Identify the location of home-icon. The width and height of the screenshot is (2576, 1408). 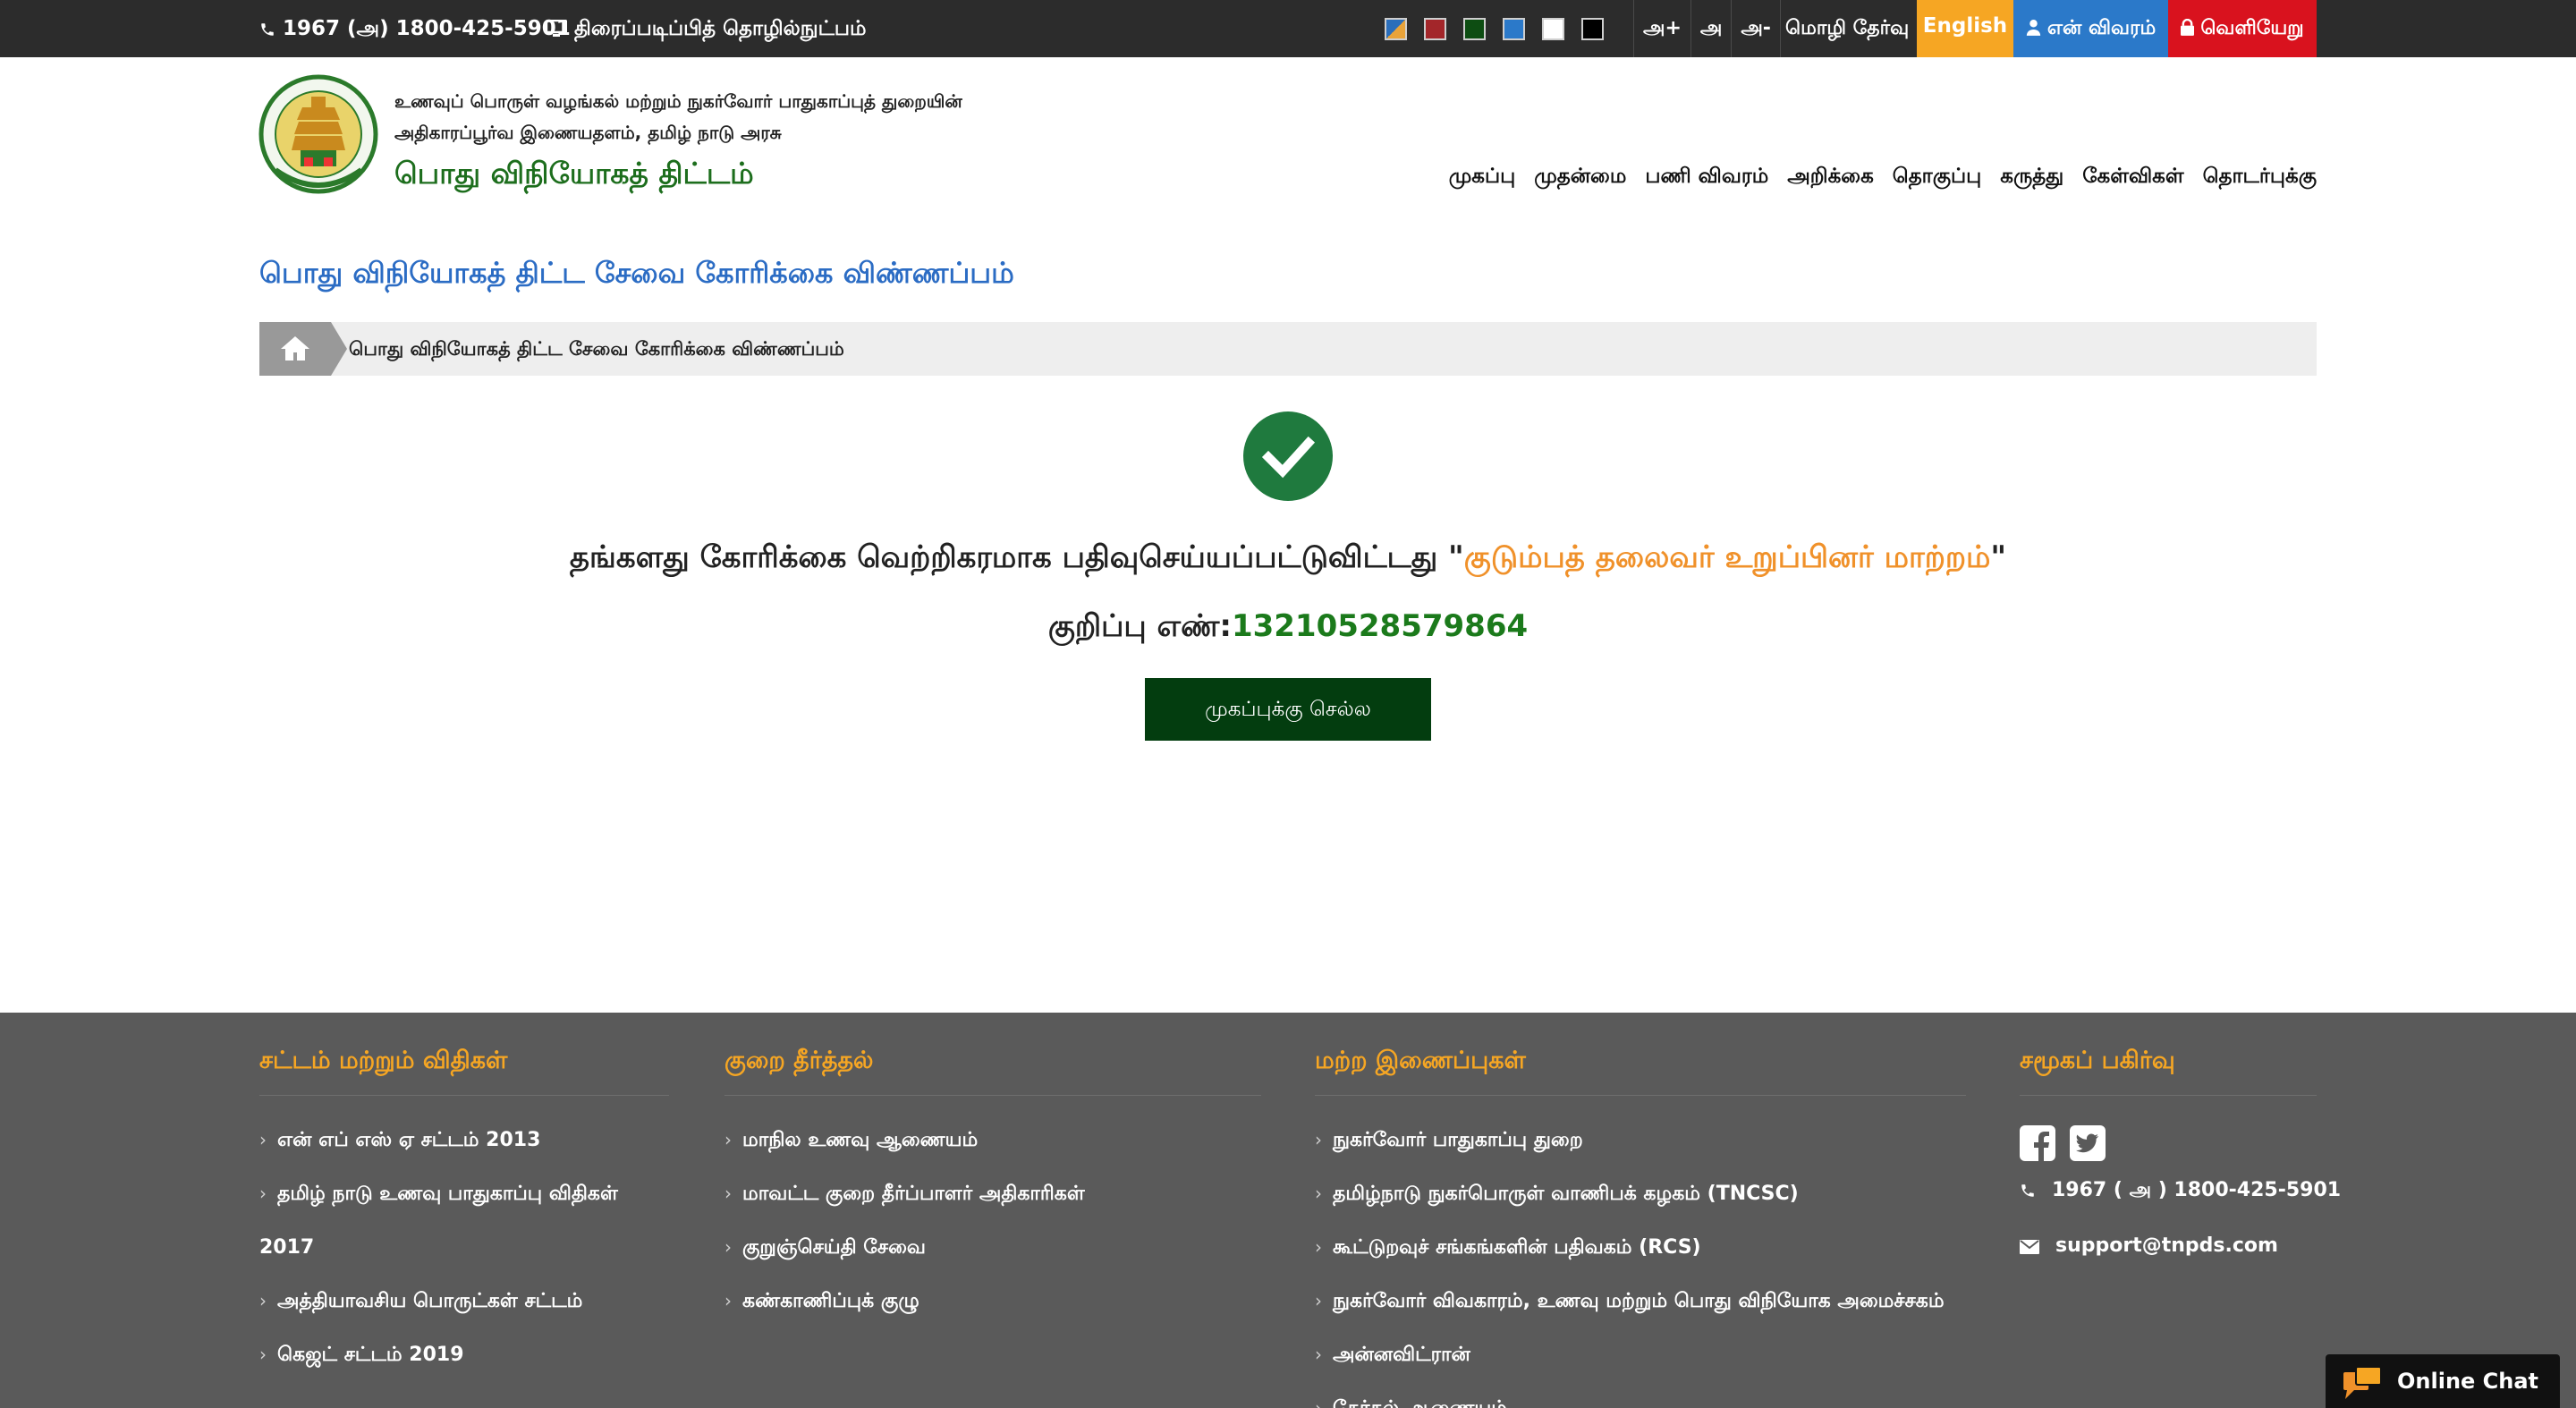
(295, 348).